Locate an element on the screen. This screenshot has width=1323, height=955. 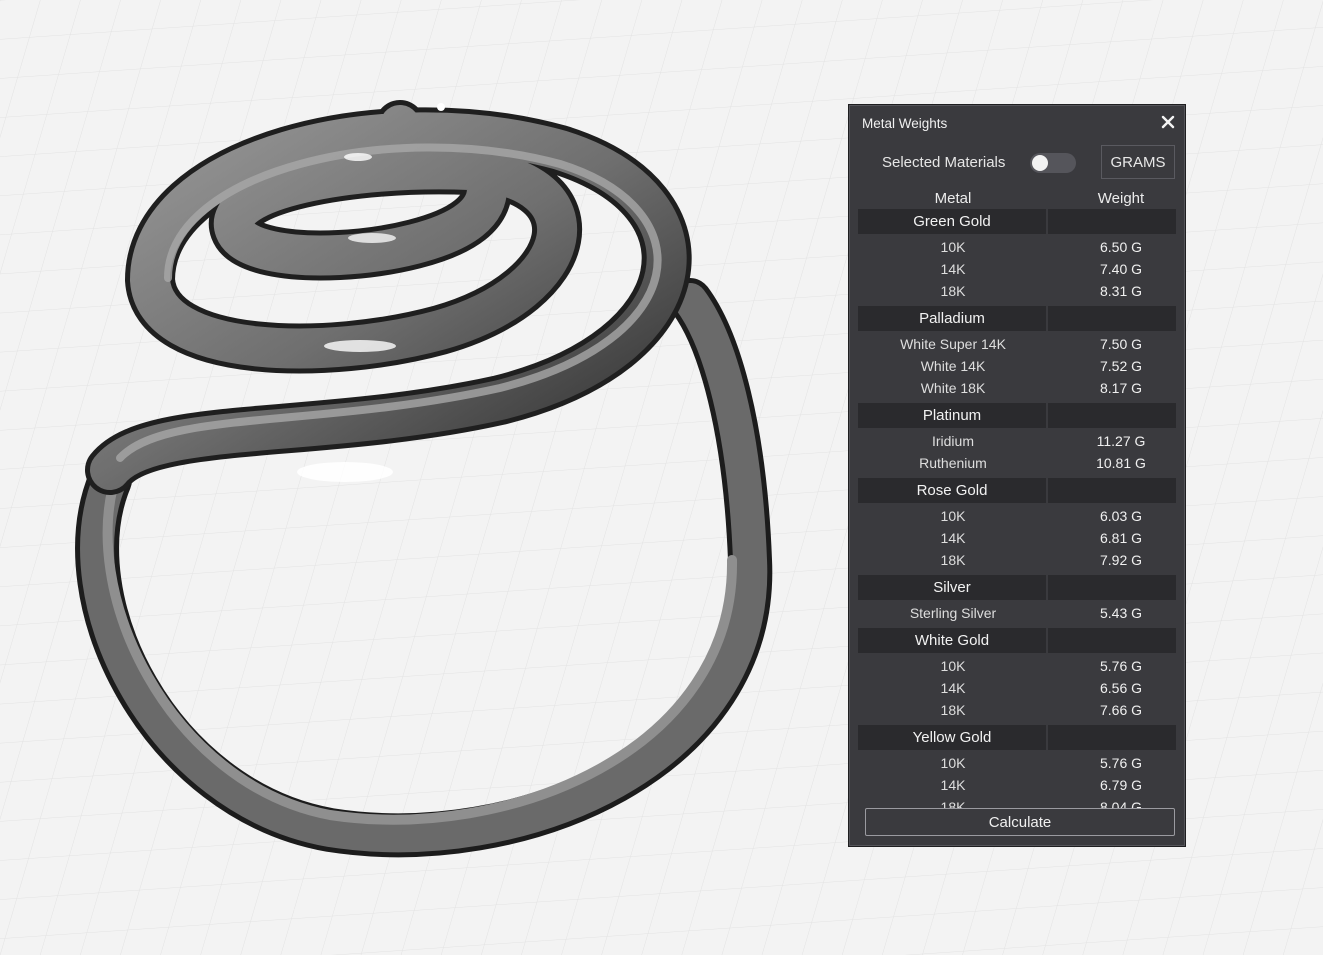
metal-group-header: Yellow Gold is located at coordinates (1017, 737).